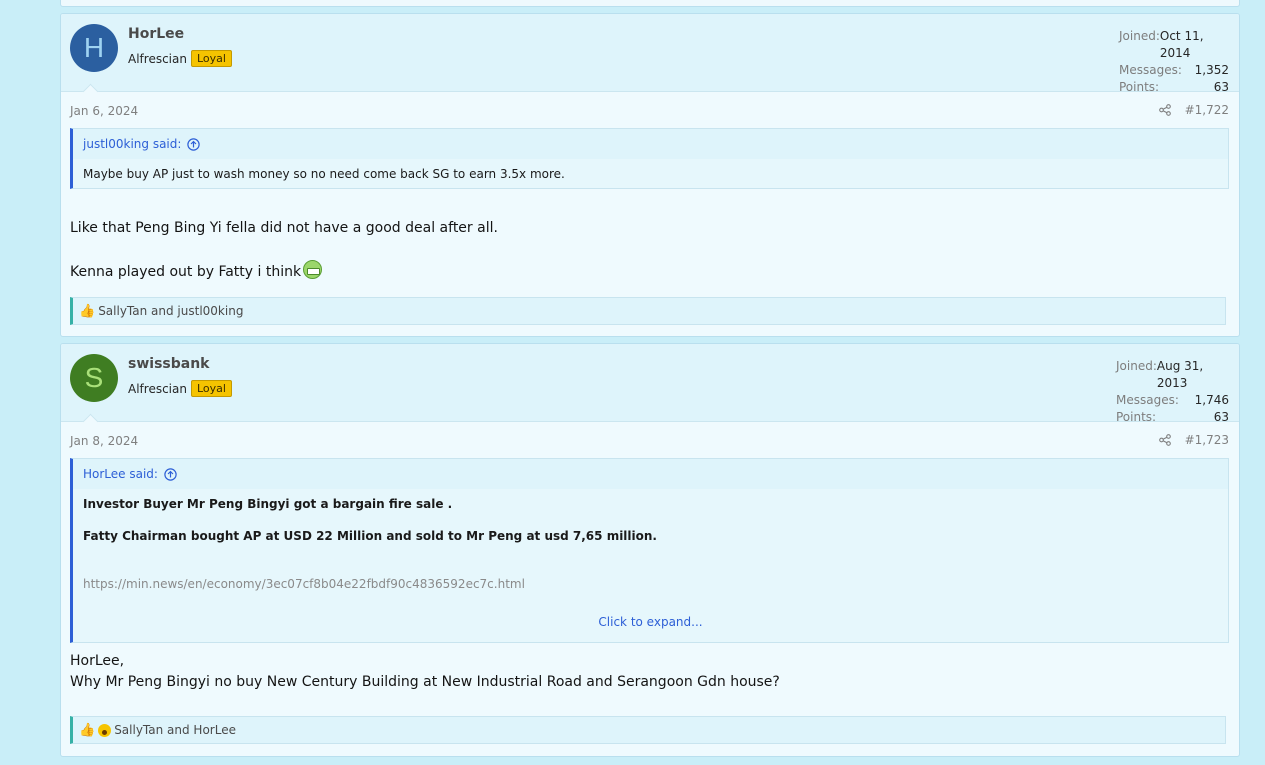 The image size is (1265, 765). What do you see at coordinates (105, 730) in the screenshot?
I see `wow-emoji-icon` at bounding box center [105, 730].